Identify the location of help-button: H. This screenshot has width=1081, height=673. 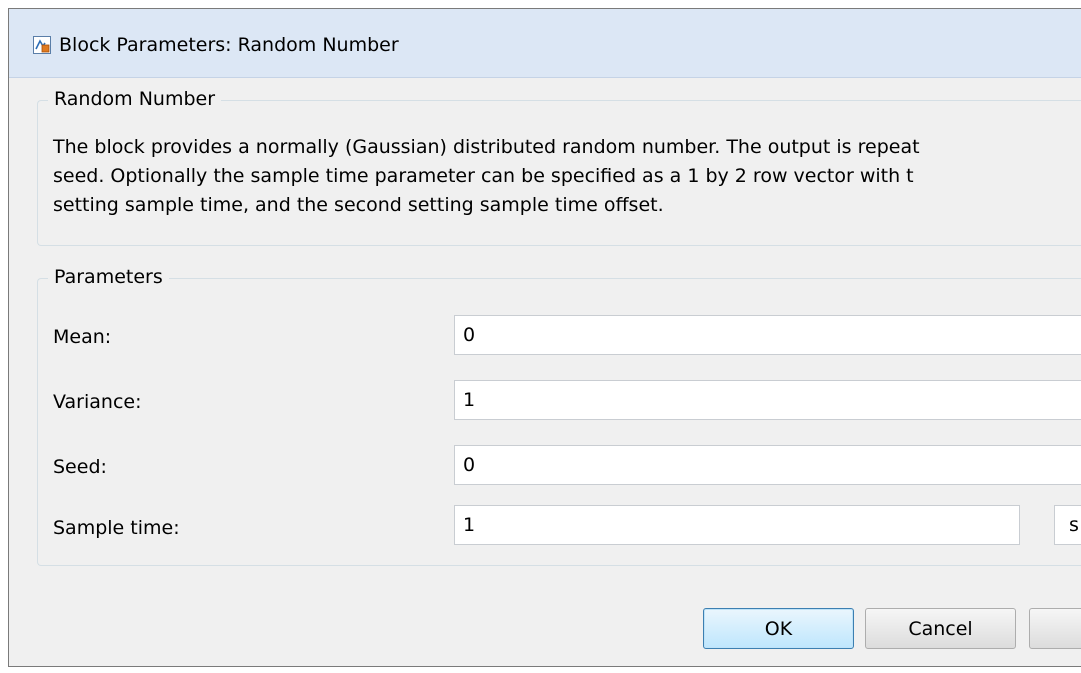
(1055, 628).